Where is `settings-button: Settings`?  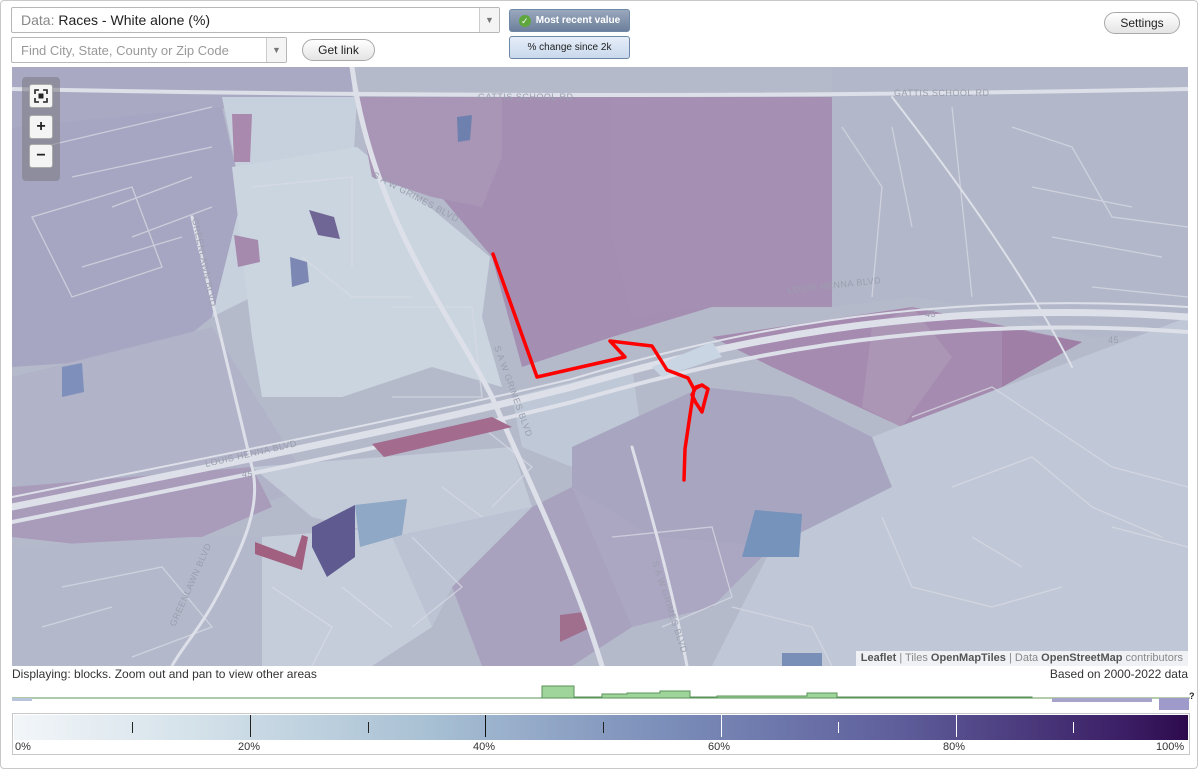 settings-button: Settings is located at coordinates (1142, 23).